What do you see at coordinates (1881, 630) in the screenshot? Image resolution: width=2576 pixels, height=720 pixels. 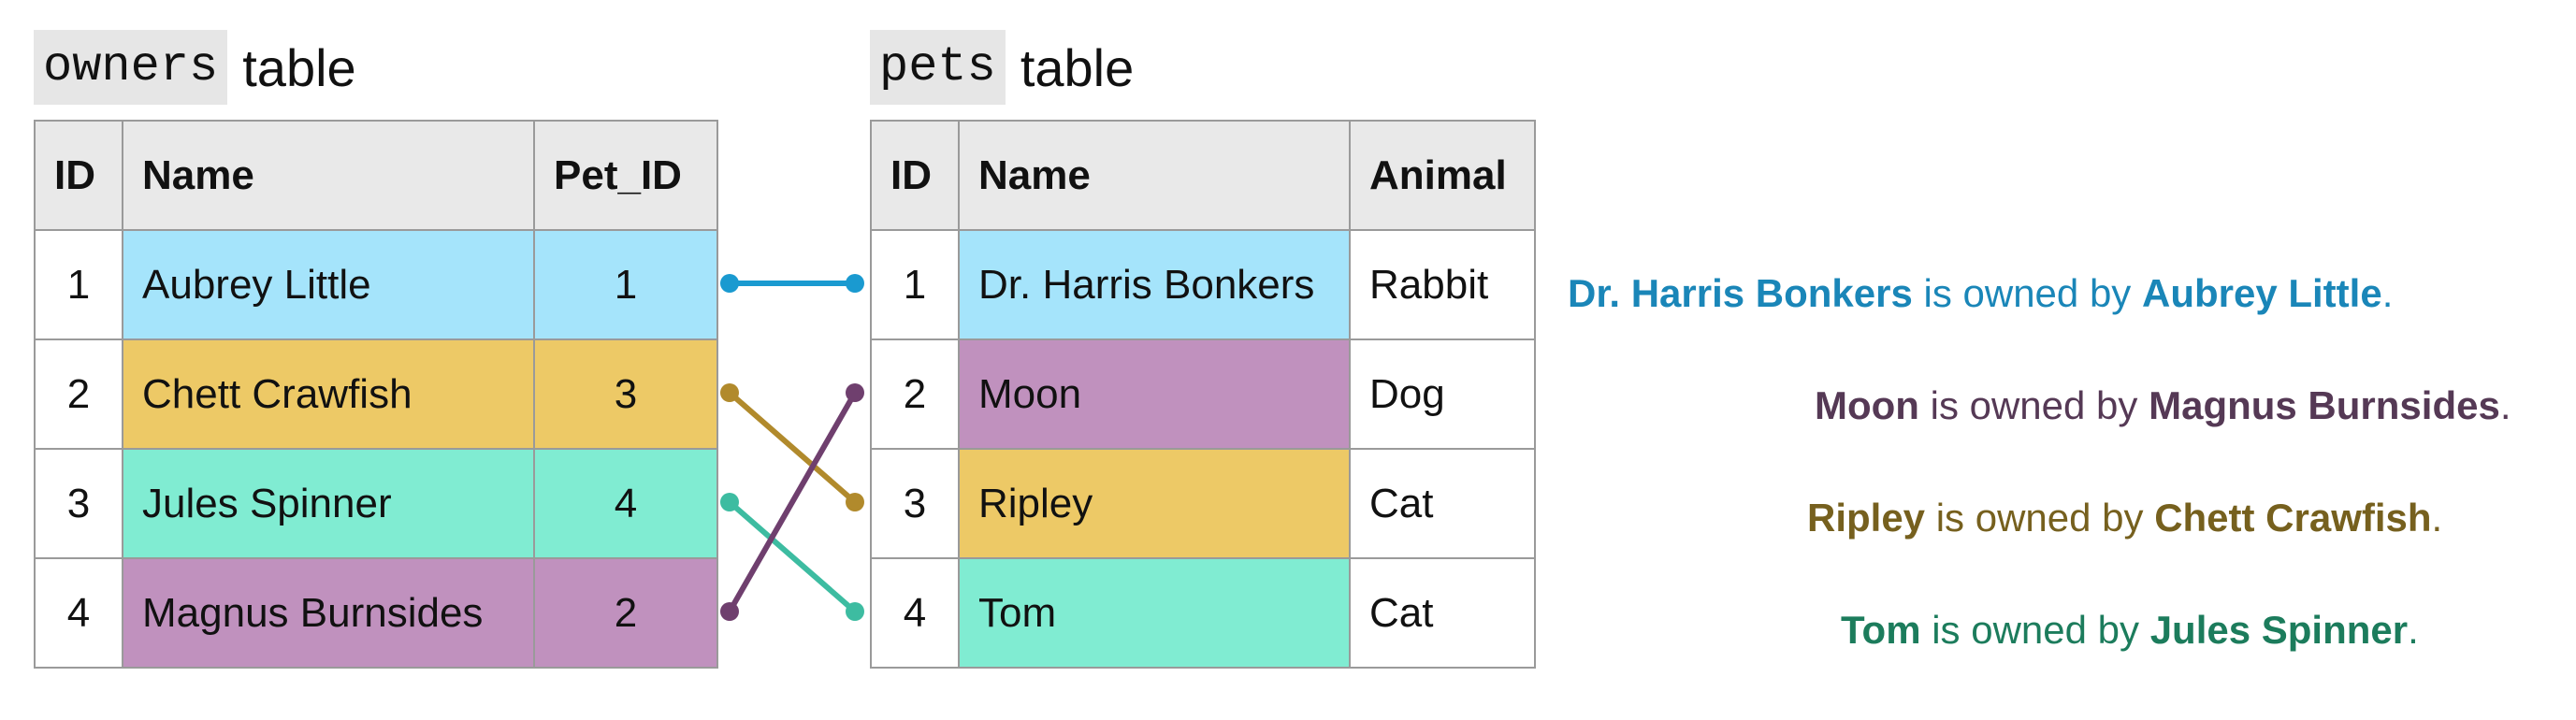 I see `statement-pet-name: Tom` at bounding box center [1881, 630].